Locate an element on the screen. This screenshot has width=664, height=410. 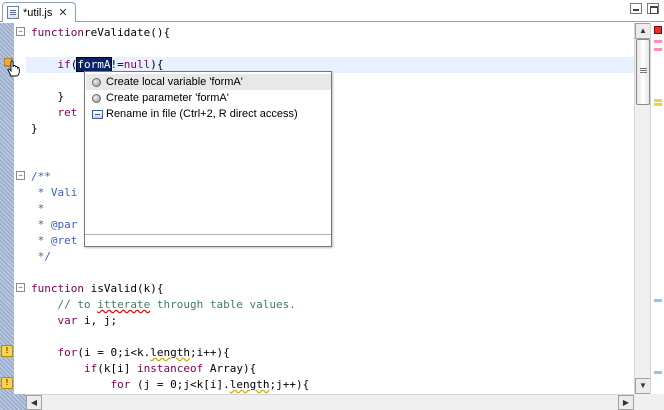
scroll-down-icon: ▼ is located at coordinates (643, 386).